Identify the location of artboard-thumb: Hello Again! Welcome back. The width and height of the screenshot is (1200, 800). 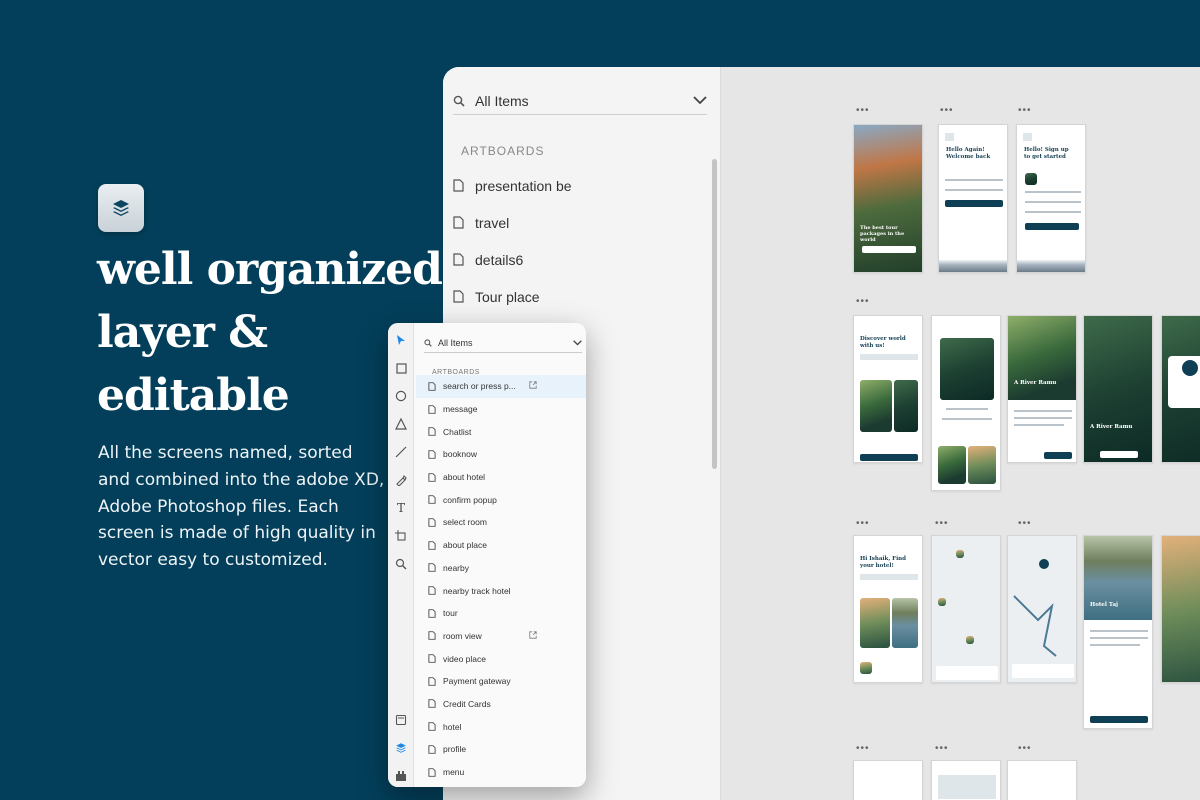
(973, 198).